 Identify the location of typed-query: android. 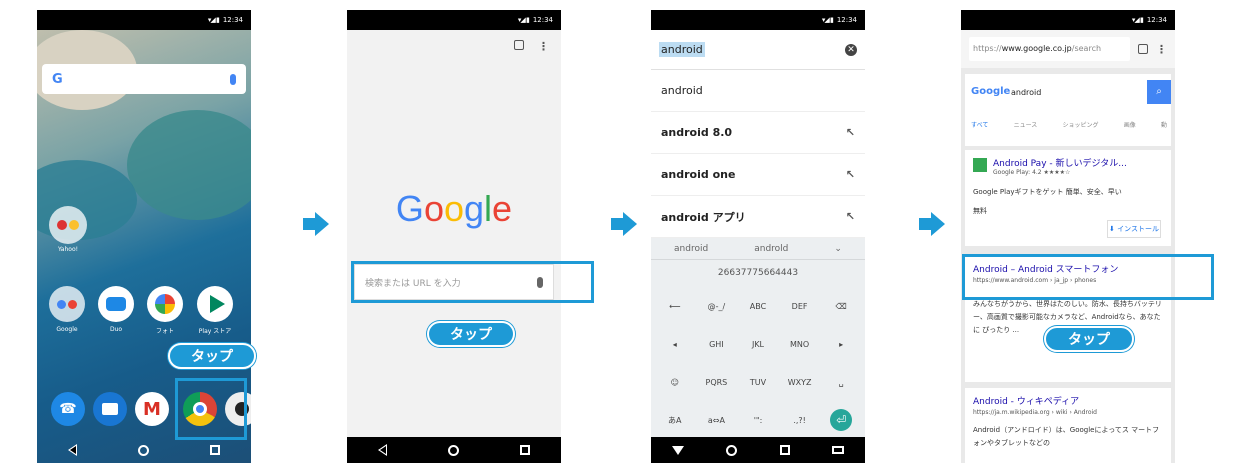
(682, 49).